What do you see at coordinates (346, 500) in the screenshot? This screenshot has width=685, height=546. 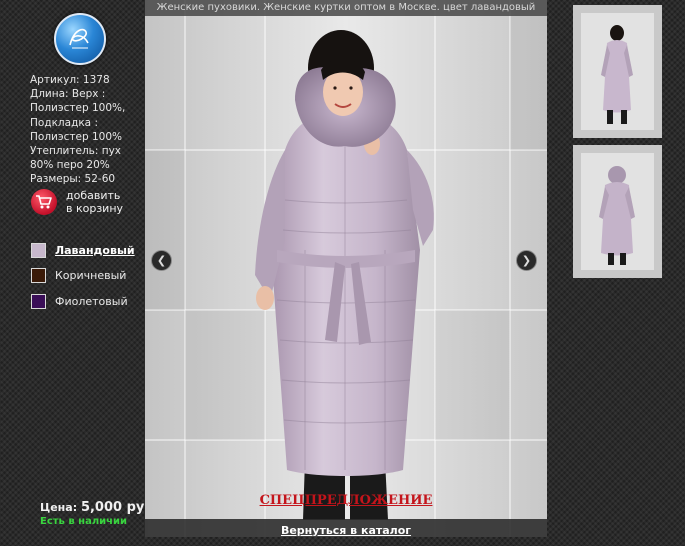 I see `special-offer-link: СПЕЦПРЕДЛОЖЕНИЕ` at bounding box center [346, 500].